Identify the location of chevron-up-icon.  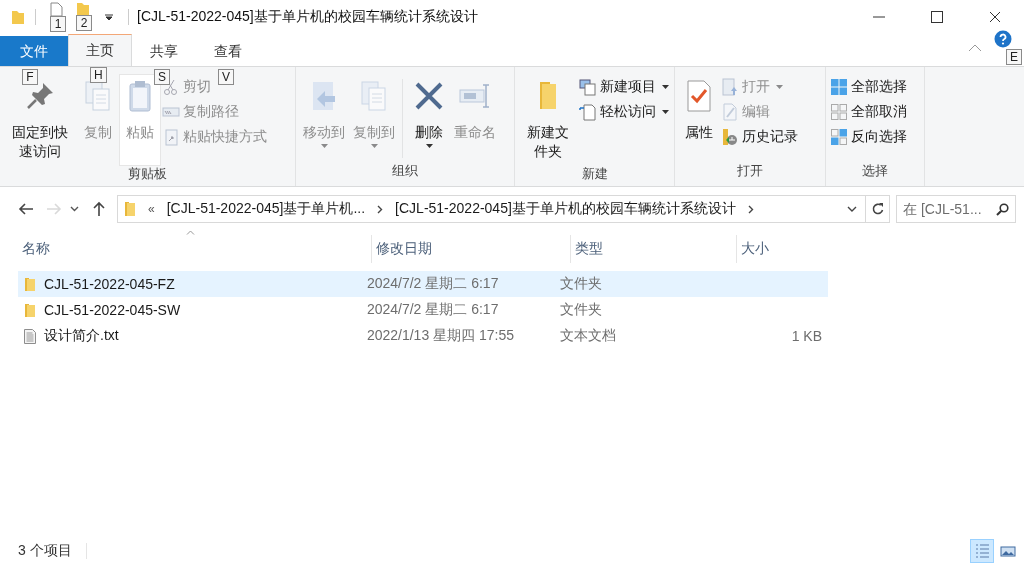
(975, 48).